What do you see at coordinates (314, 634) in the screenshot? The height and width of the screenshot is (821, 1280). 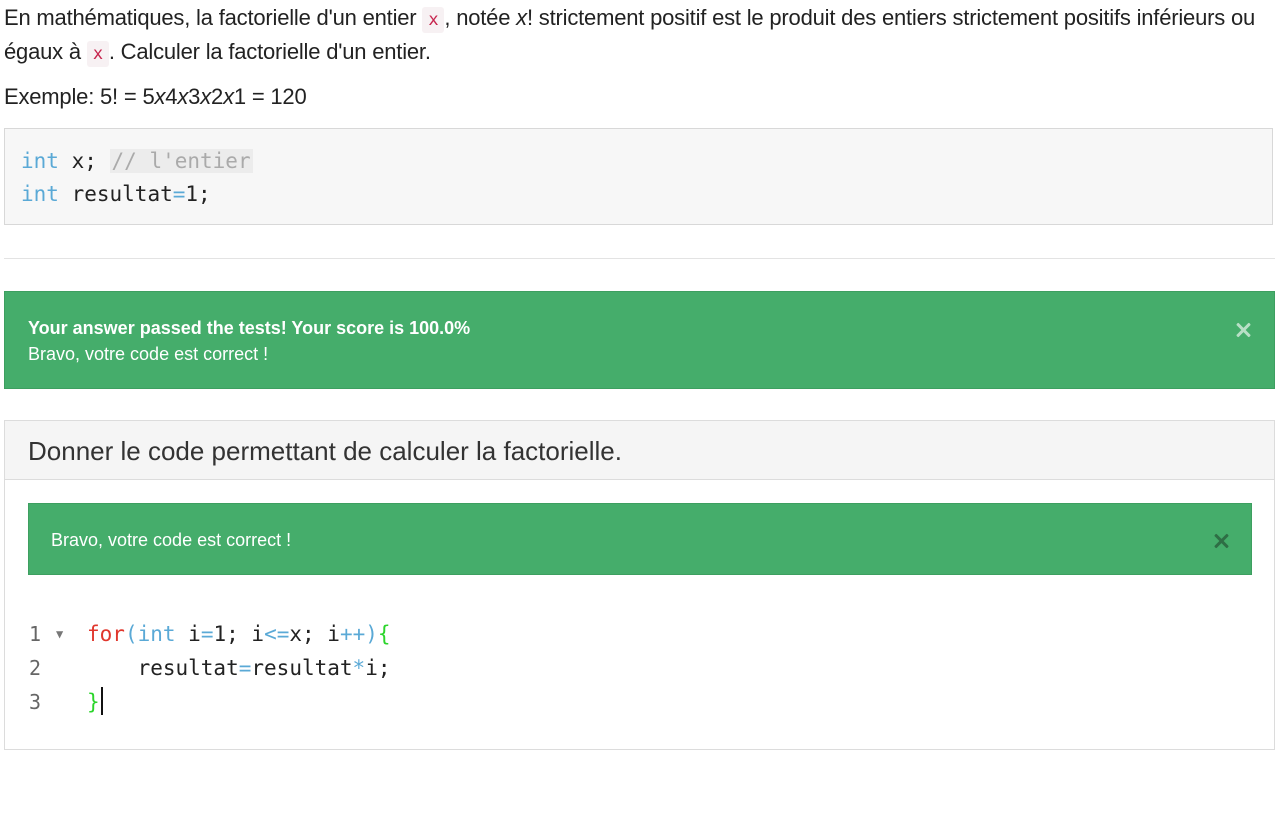 I see `identifier: x; i` at bounding box center [314, 634].